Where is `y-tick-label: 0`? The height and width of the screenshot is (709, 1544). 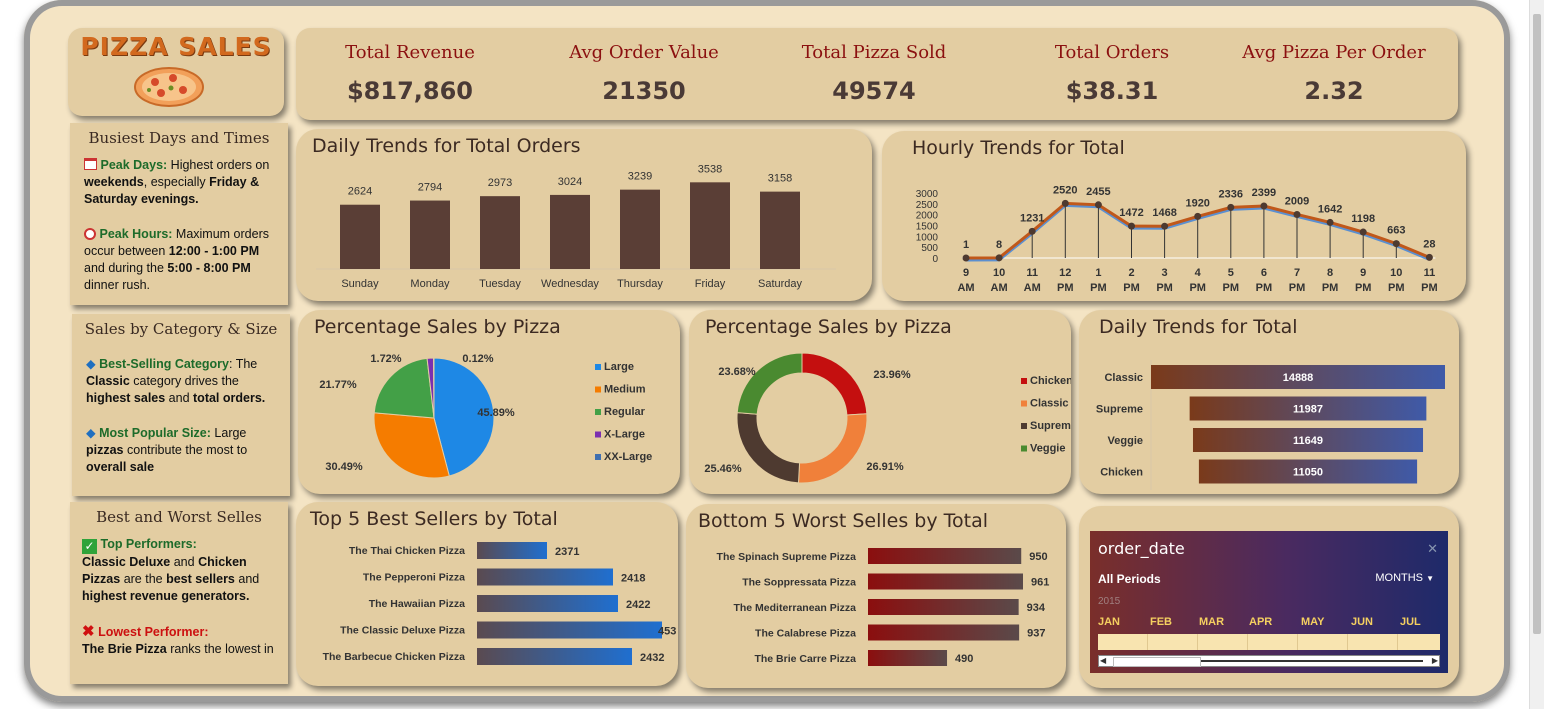 y-tick-label: 0 is located at coordinates (935, 259).